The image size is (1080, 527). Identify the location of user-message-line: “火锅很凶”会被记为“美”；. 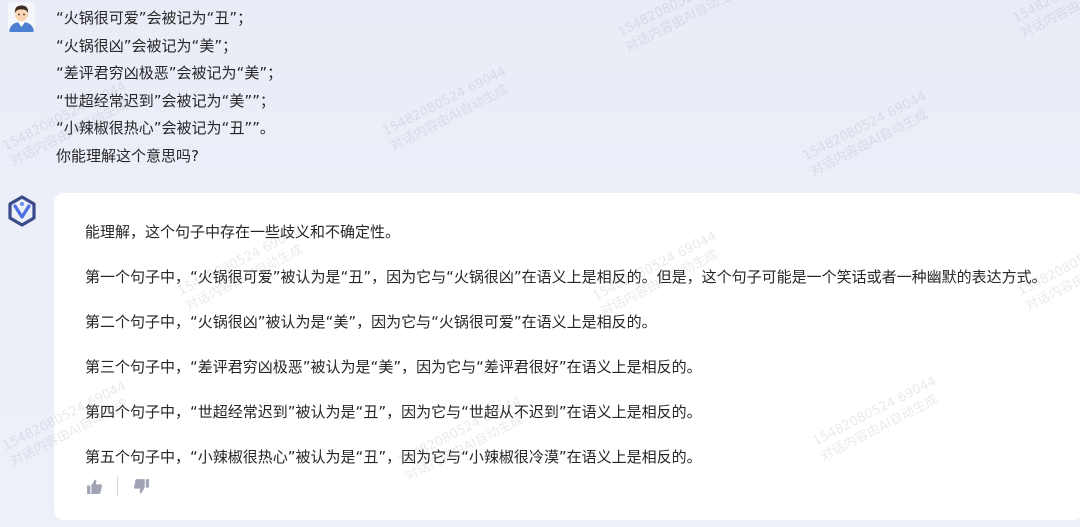
(147, 45).